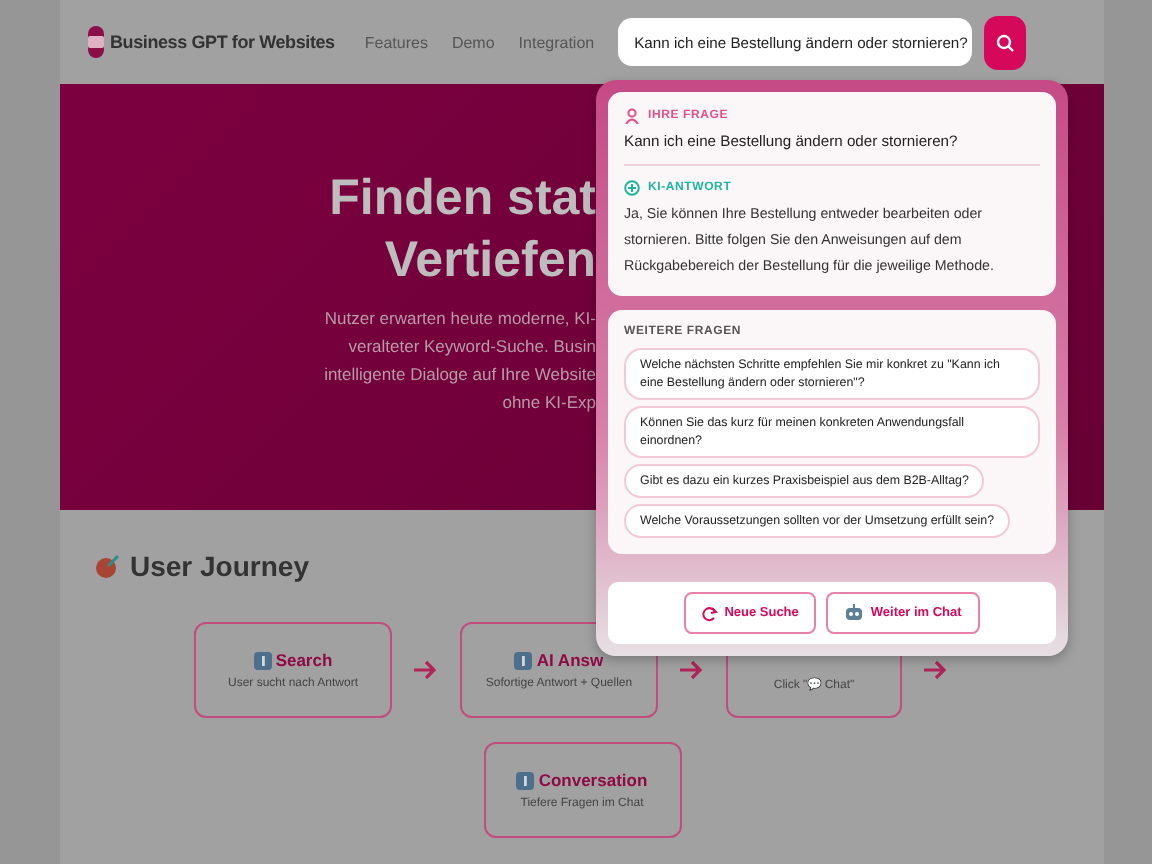 This screenshot has width=1152, height=864. I want to click on section-title: User Journey, so click(219, 566).